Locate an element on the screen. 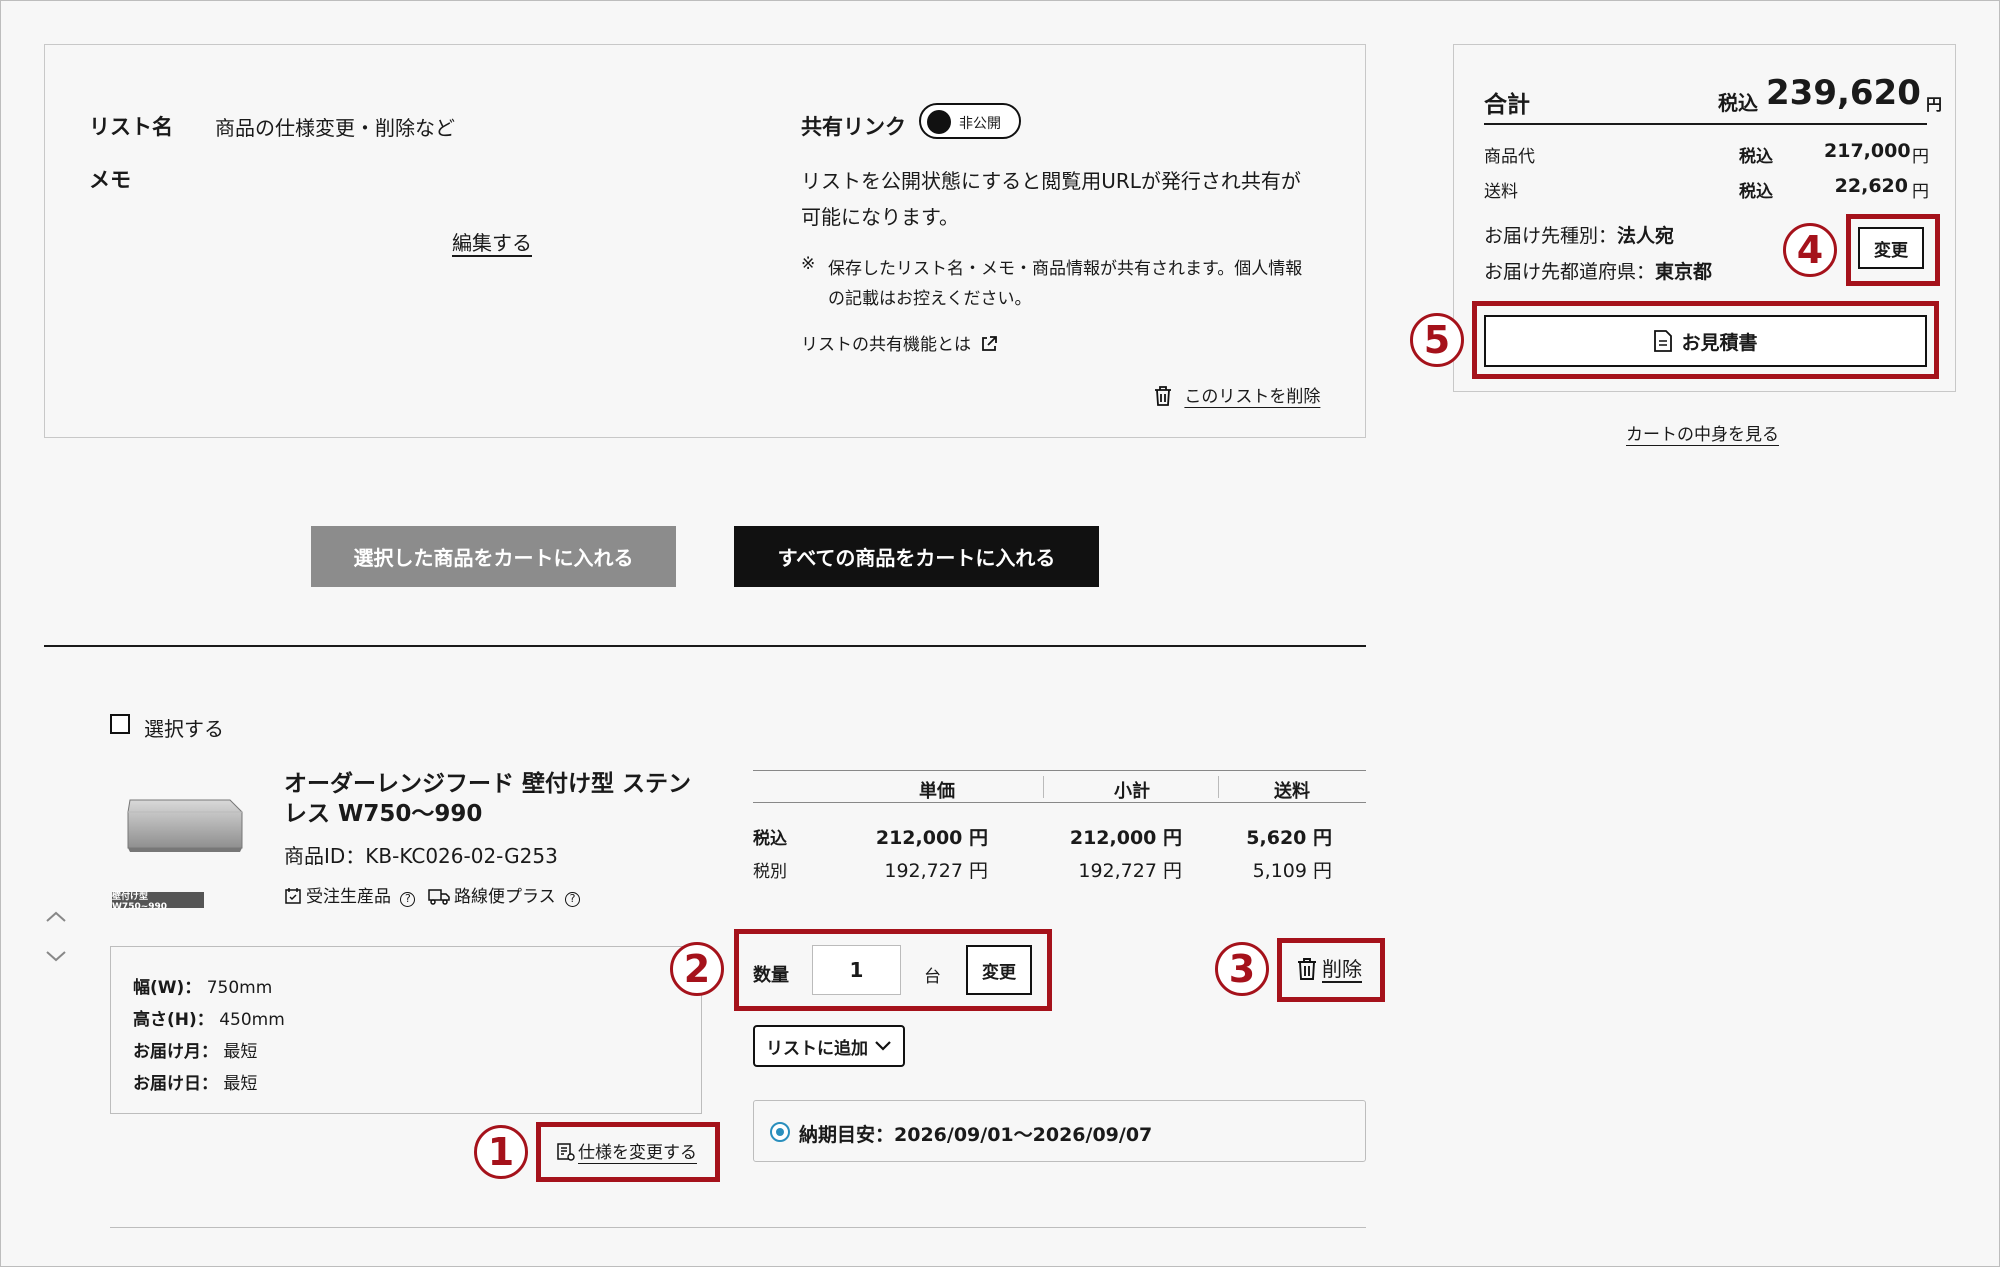 This screenshot has width=2000, height=1267. badge2-text: 路線便プラス is located at coordinates (505, 897).